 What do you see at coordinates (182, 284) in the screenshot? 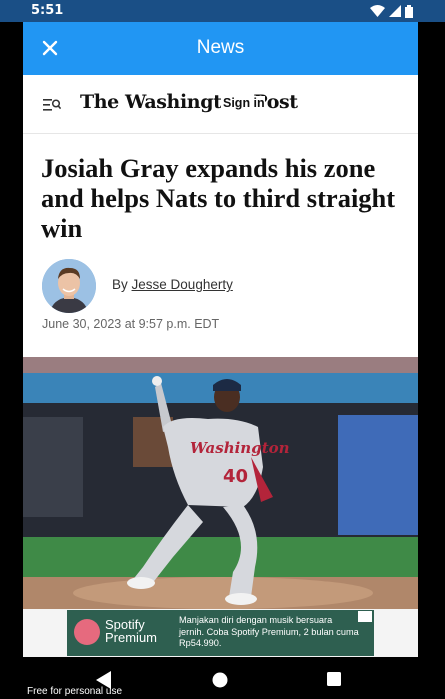
I see `author-link: Jesse Dougherty` at bounding box center [182, 284].